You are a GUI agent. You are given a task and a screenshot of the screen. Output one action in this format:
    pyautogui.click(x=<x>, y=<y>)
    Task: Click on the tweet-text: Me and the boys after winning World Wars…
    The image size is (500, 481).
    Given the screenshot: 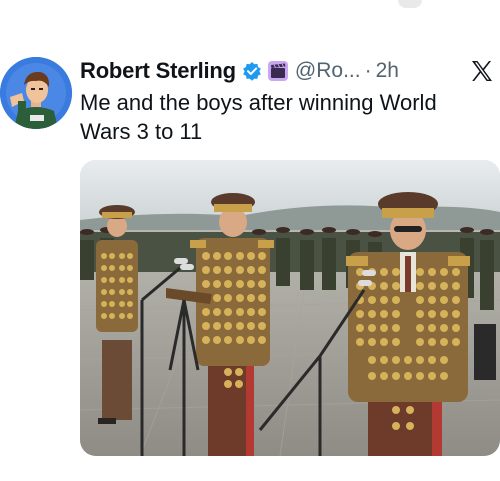 What is the action you would take?
    pyautogui.click(x=258, y=117)
    